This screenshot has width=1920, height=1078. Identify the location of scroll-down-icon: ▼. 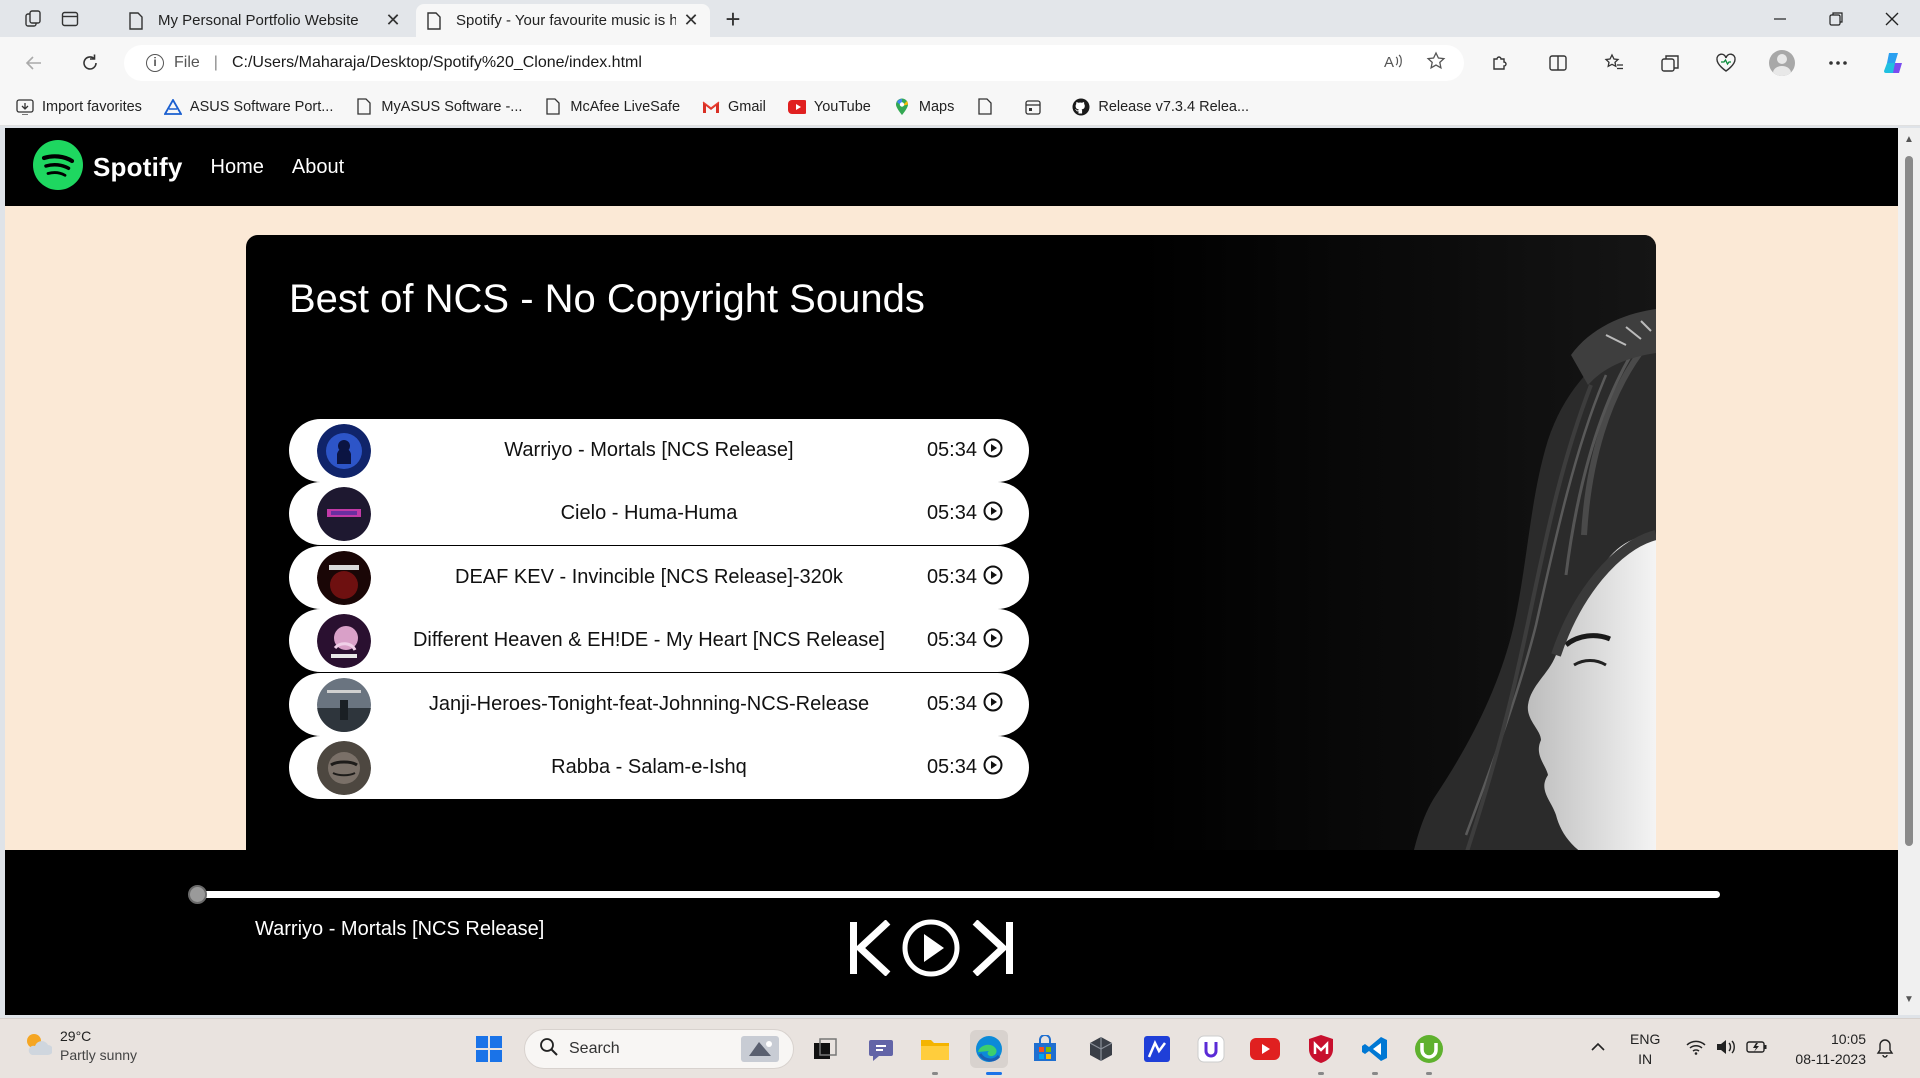
(1909, 1000).